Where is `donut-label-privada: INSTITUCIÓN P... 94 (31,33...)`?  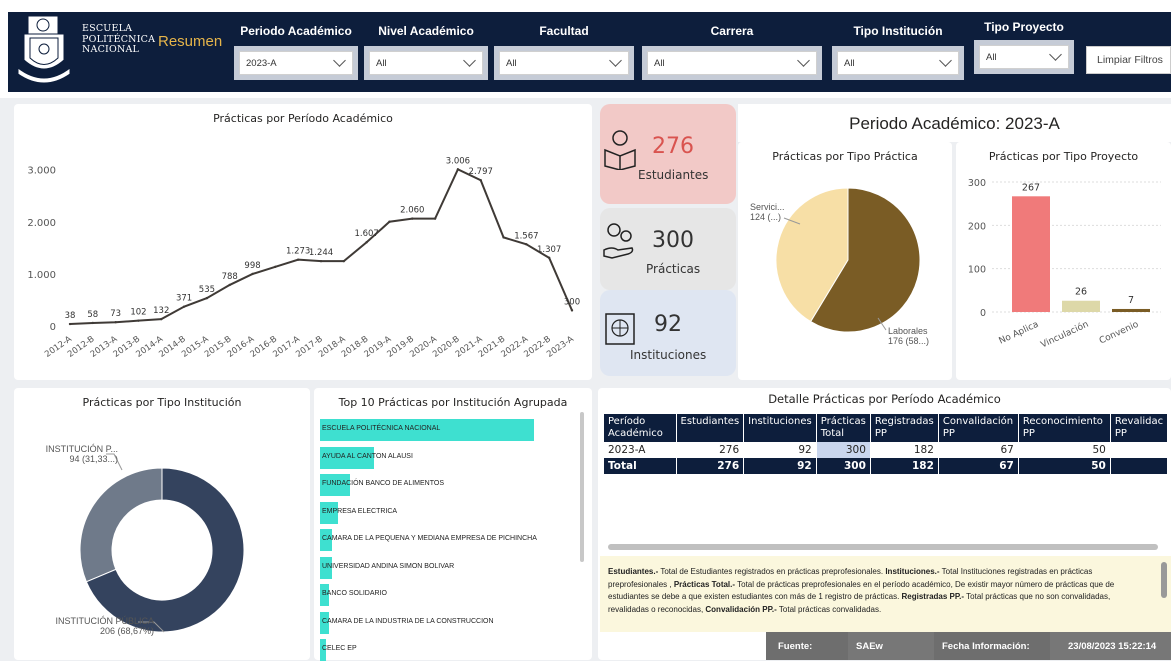 donut-label-privada: INSTITUCIÓN P... 94 (31,33...) is located at coordinates (81, 454).